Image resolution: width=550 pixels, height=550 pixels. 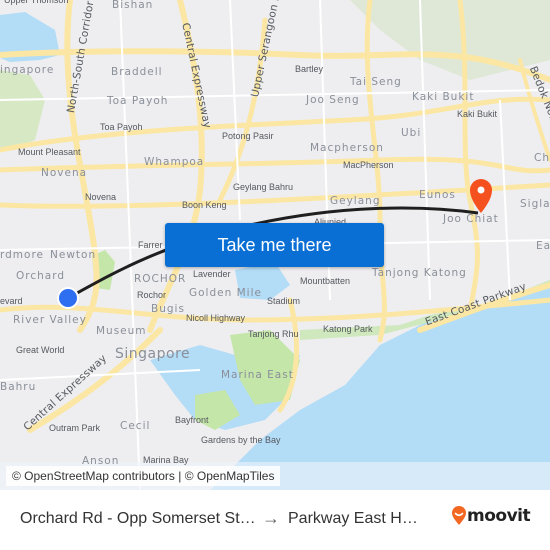 I want to click on map-label: ROCHOR, so click(x=160, y=279).